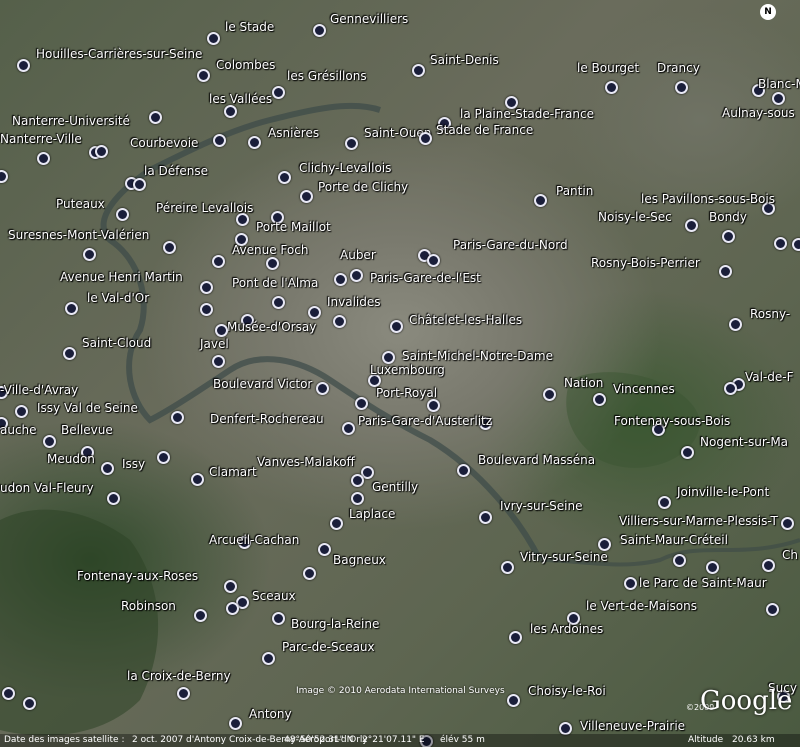  I want to click on station-label: Bourg-la-Reine, so click(335, 624).